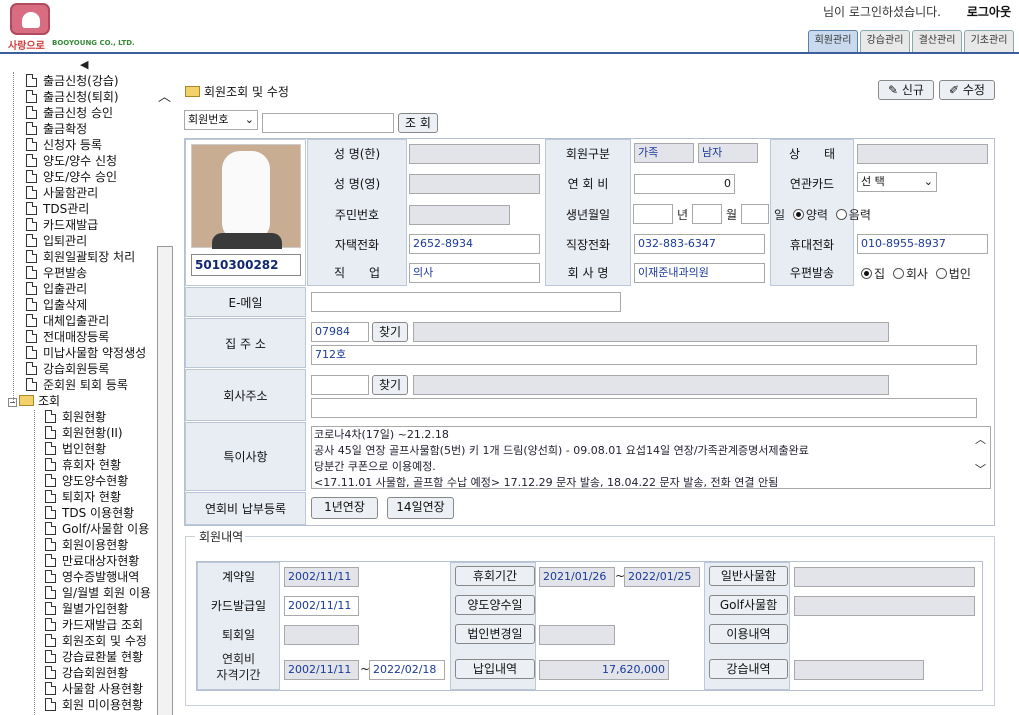  I want to click on sidebar-item: 준회원 퇴회 등록, so click(77, 385).